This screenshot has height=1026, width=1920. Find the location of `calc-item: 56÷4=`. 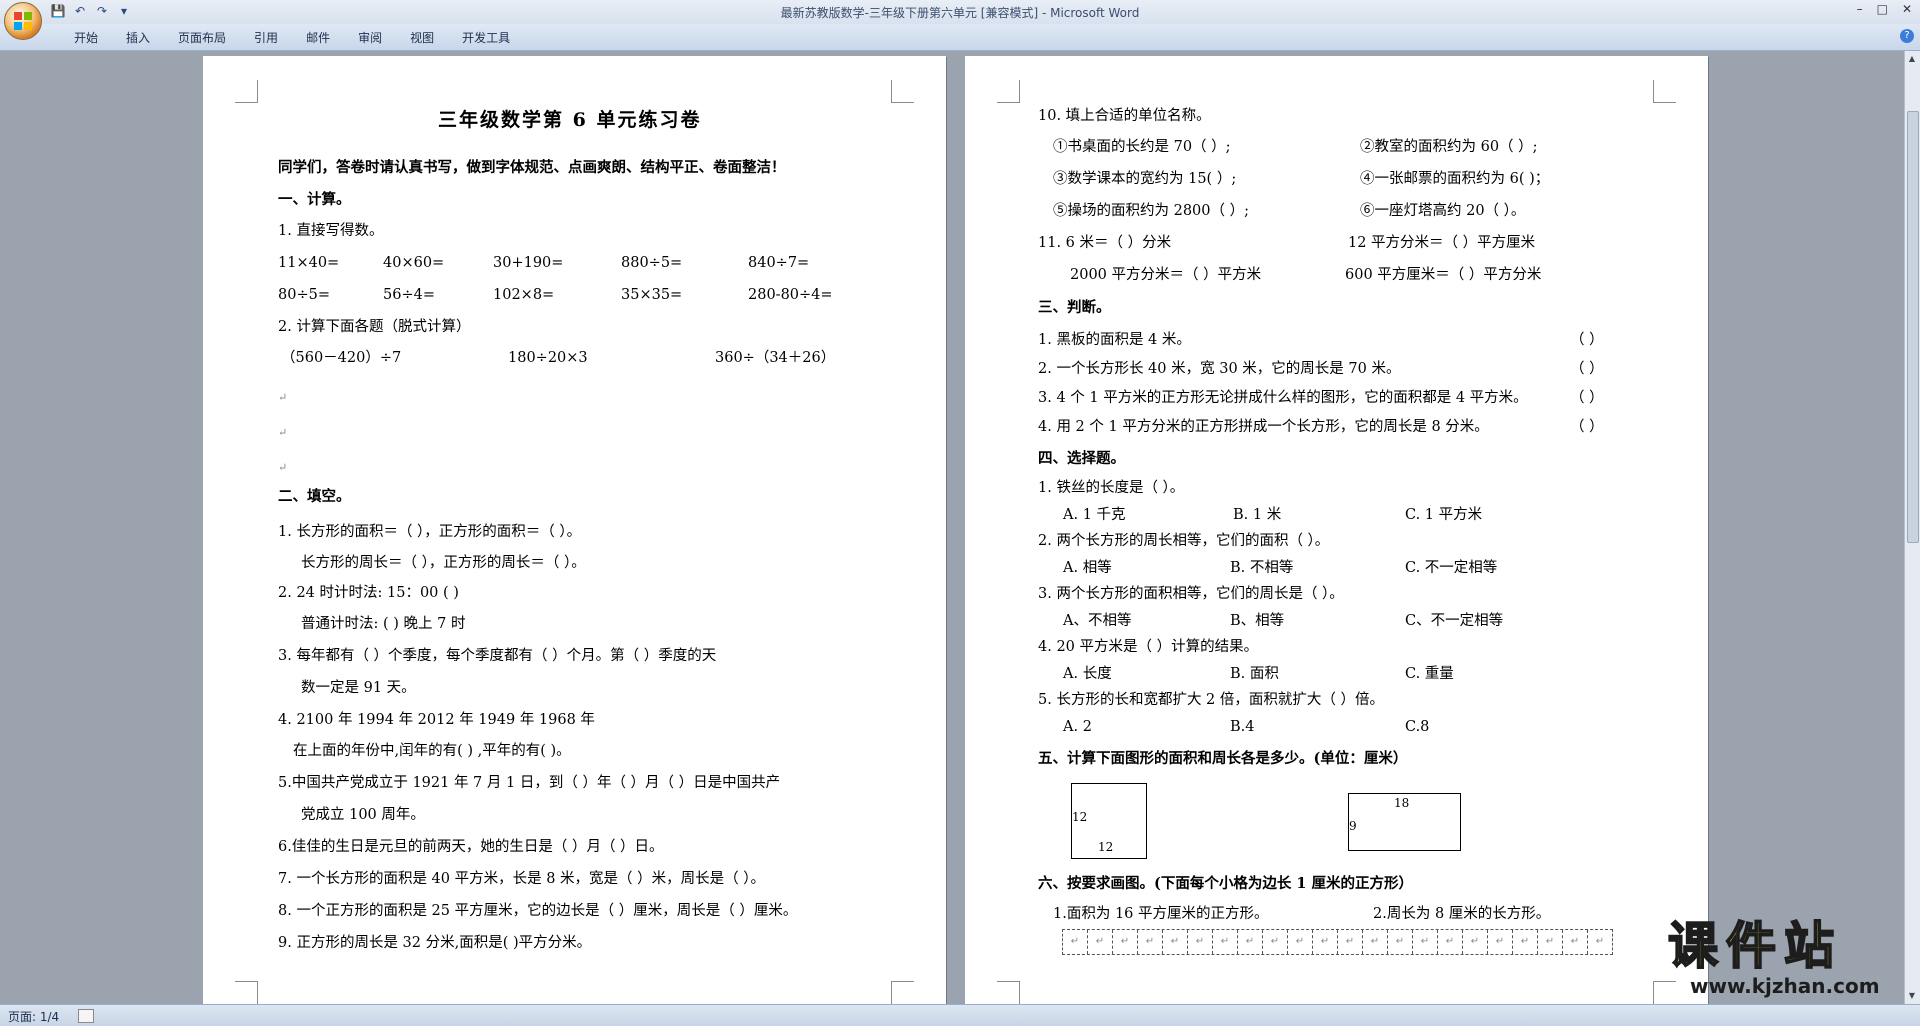

calc-item: 56÷4= is located at coordinates (409, 295).